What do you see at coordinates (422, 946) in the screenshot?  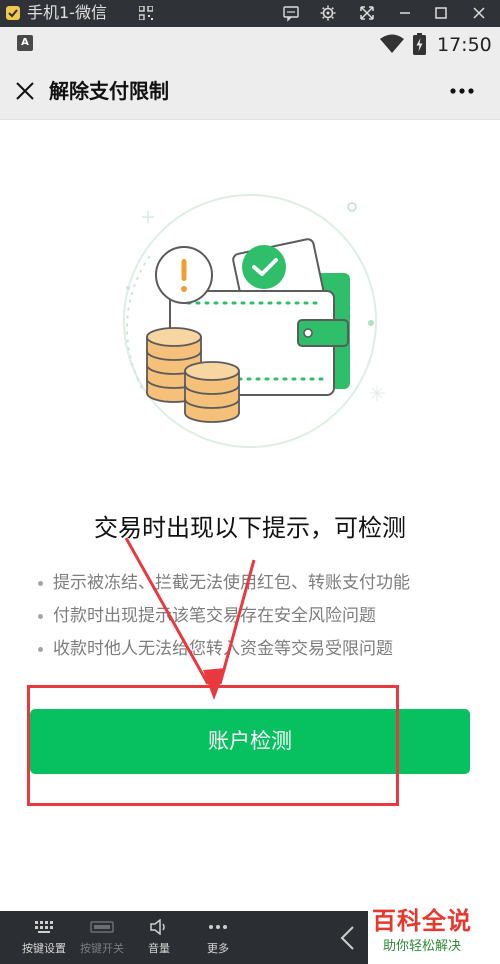 I see `watermark-slogan: 助你轻松解决` at bounding box center [422, 946].